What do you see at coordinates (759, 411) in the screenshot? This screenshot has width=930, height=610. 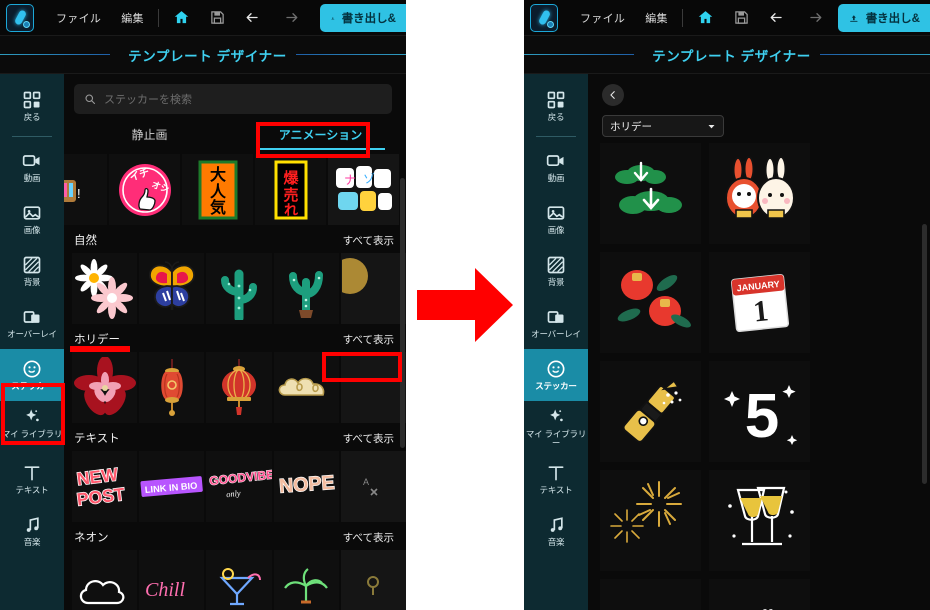 I see `sticker-cell: 5` at bounding box center [759, 411].